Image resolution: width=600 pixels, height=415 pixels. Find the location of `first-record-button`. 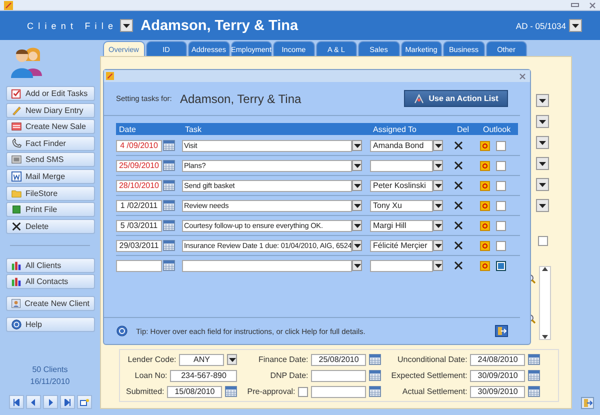

first-record-button is located at coordinates (16, 402).